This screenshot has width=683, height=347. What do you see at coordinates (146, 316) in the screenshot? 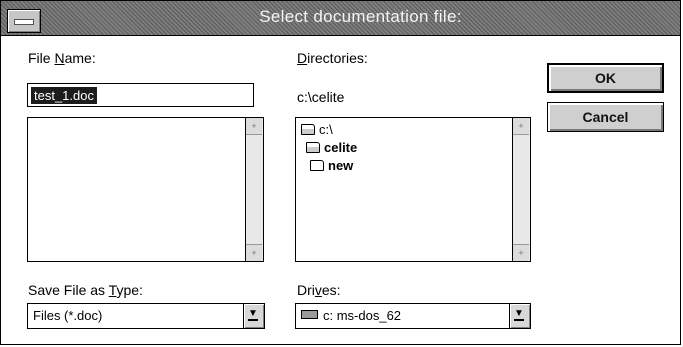
I see `file-type-select: Files (*.doc) ▼` at bounding box center [146, 316].